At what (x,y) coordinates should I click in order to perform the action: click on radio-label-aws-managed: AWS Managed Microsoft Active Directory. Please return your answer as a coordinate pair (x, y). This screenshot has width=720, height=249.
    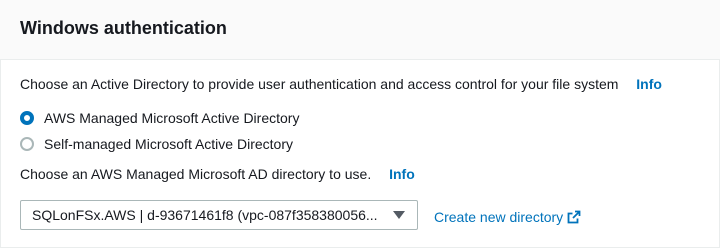
    Looking at the image, I should click on (172, 118).